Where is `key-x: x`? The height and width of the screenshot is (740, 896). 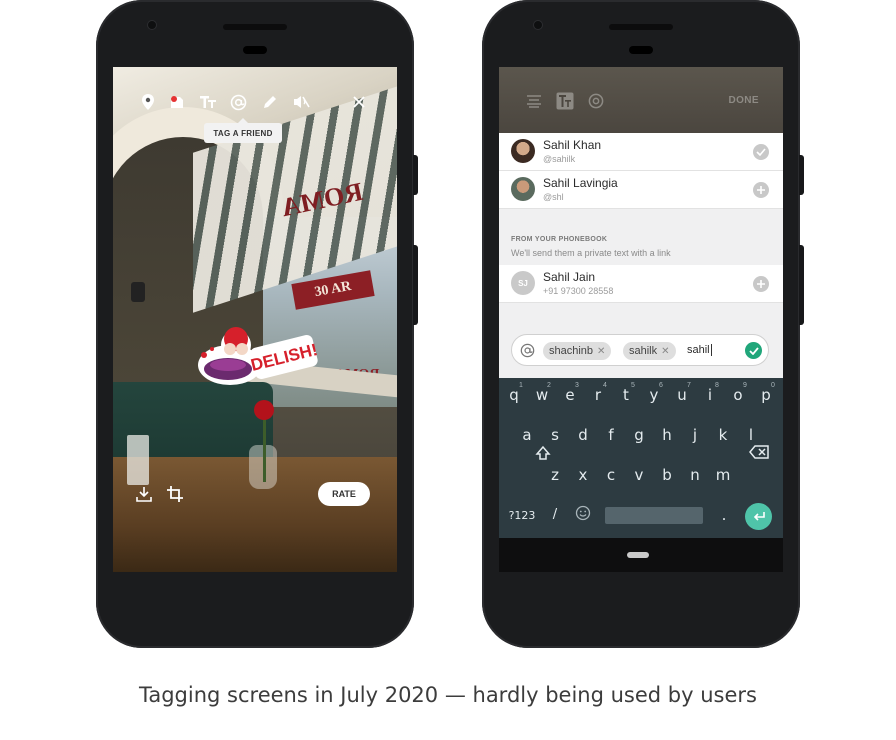
key-x: x is located at coordinates (583, 475).